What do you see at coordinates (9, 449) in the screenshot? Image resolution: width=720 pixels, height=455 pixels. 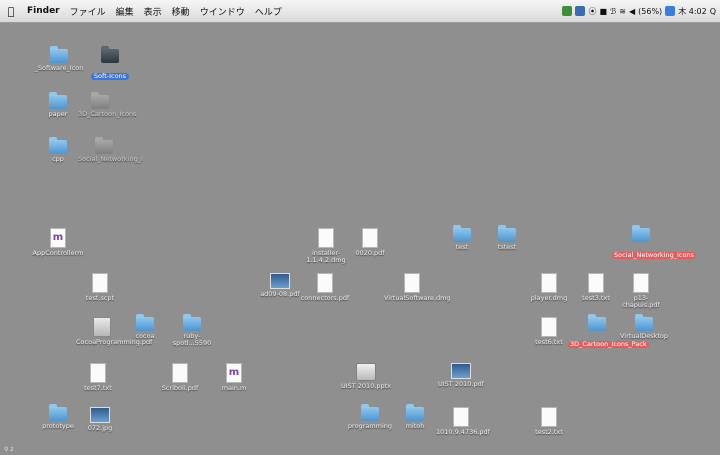 I see `desktop-footer-text: ⚲ z` at bounding box center [9, 449].